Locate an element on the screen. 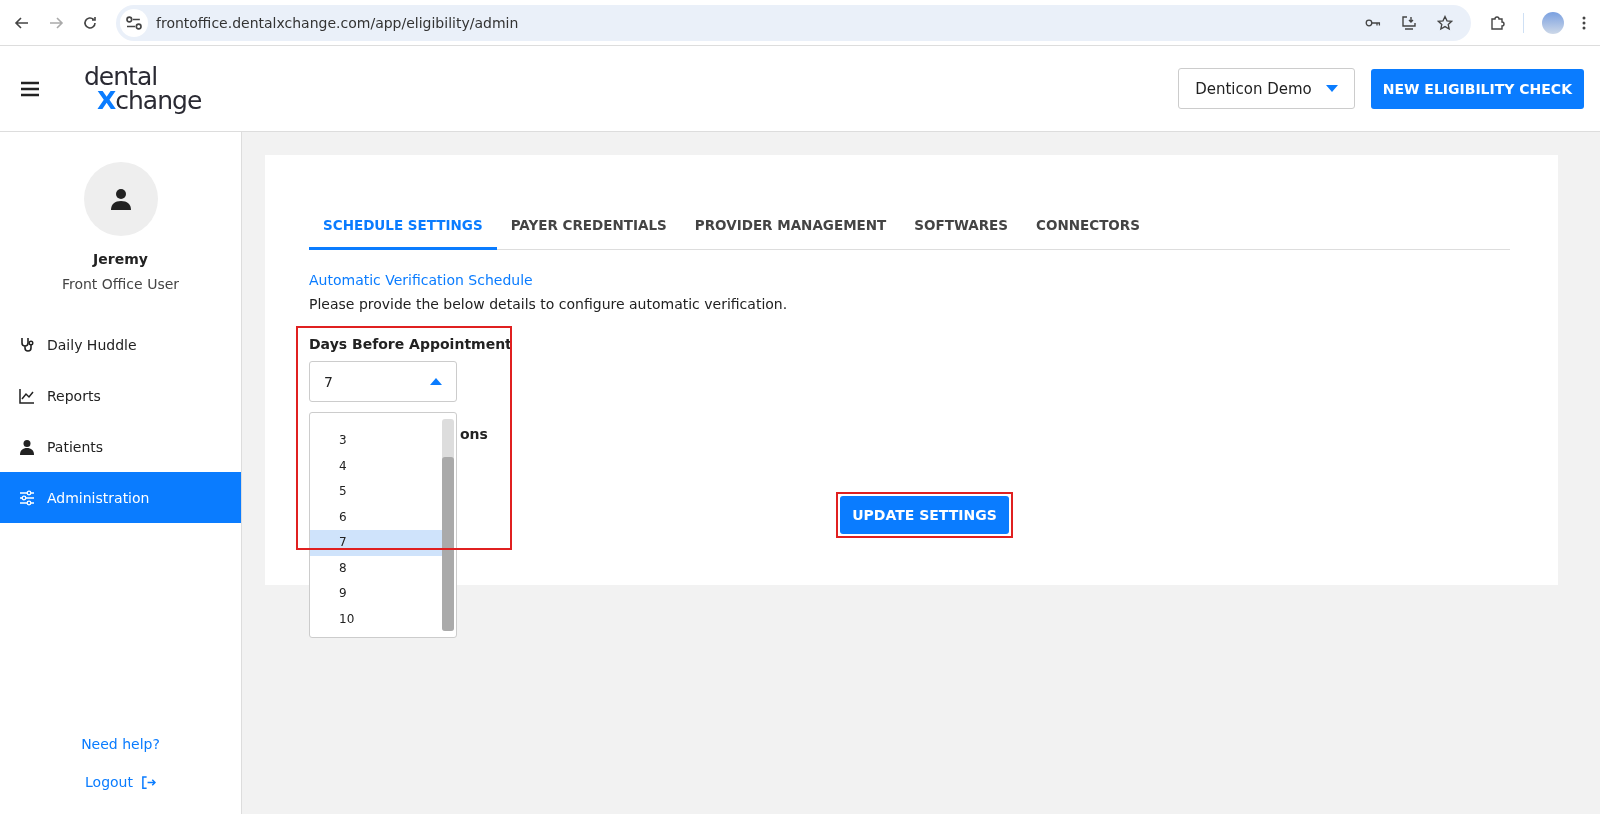 This screenshot has width=1600, height=814. install-icon is located at coordinates (1409, 22).